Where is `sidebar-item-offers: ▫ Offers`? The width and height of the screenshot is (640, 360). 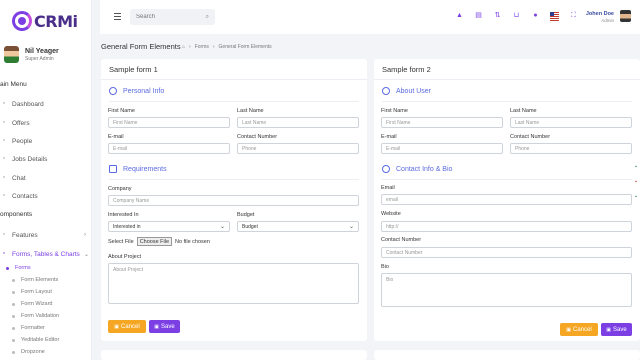
sidebar-item-offers: ▫ Offers is located at coordinates (15, 123).